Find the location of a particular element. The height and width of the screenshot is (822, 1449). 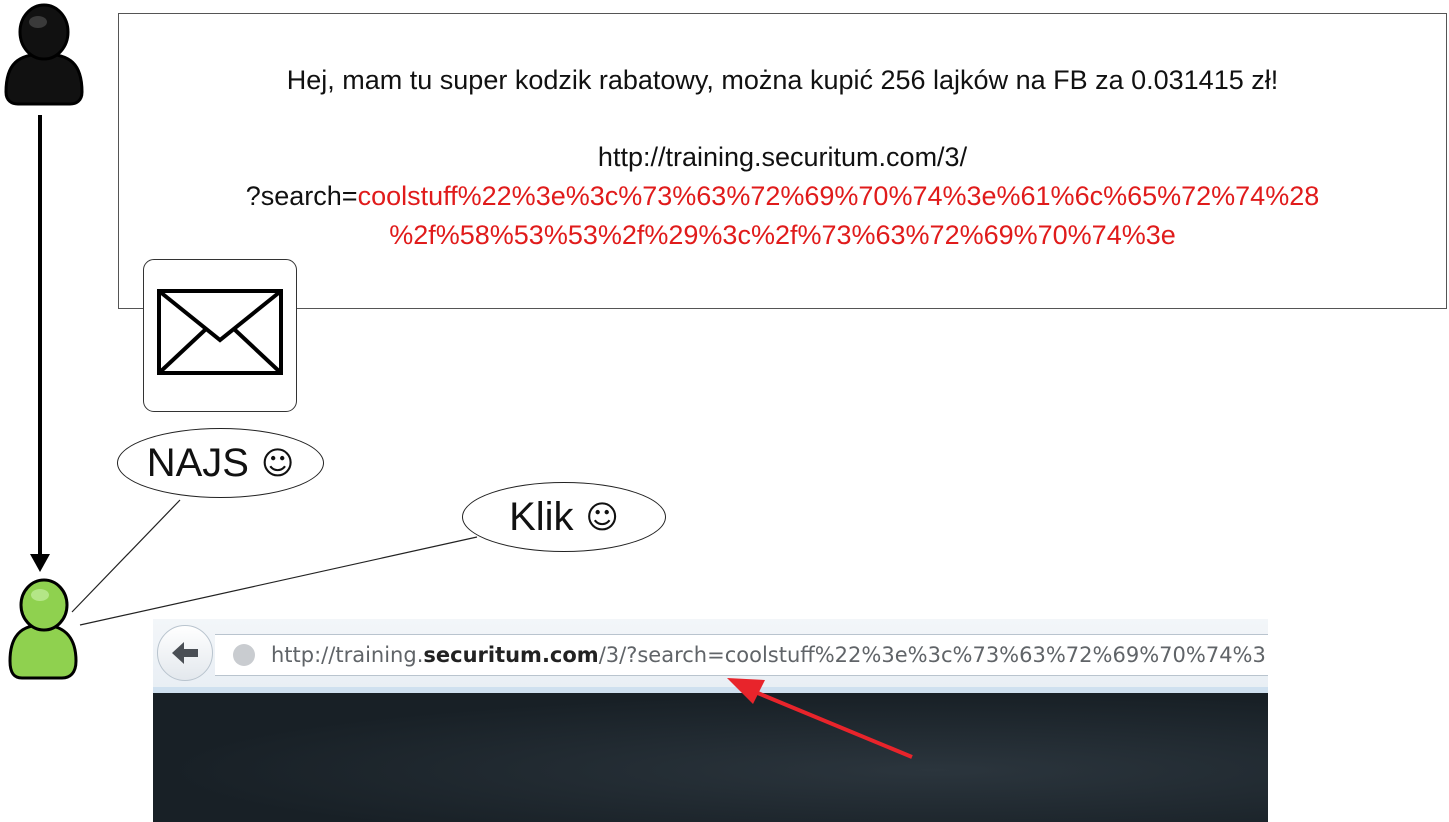

red-annotation-arrow is located at coordinates (820, 718).